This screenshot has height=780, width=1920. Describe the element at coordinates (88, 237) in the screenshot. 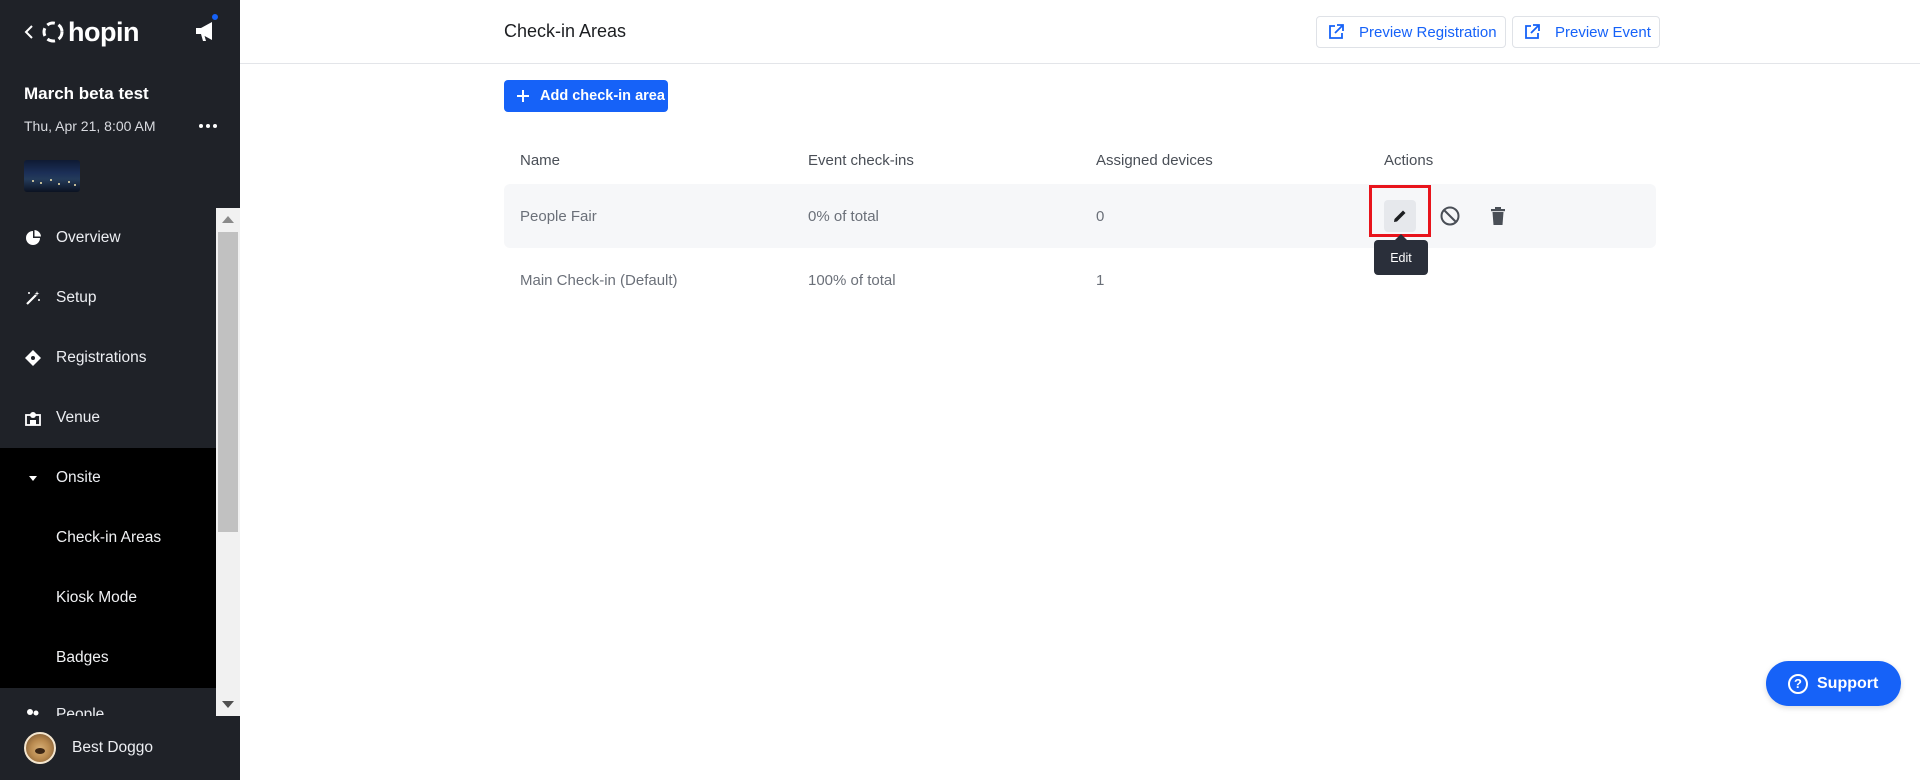

I see `sidebar-item-label: Overview` at that location.